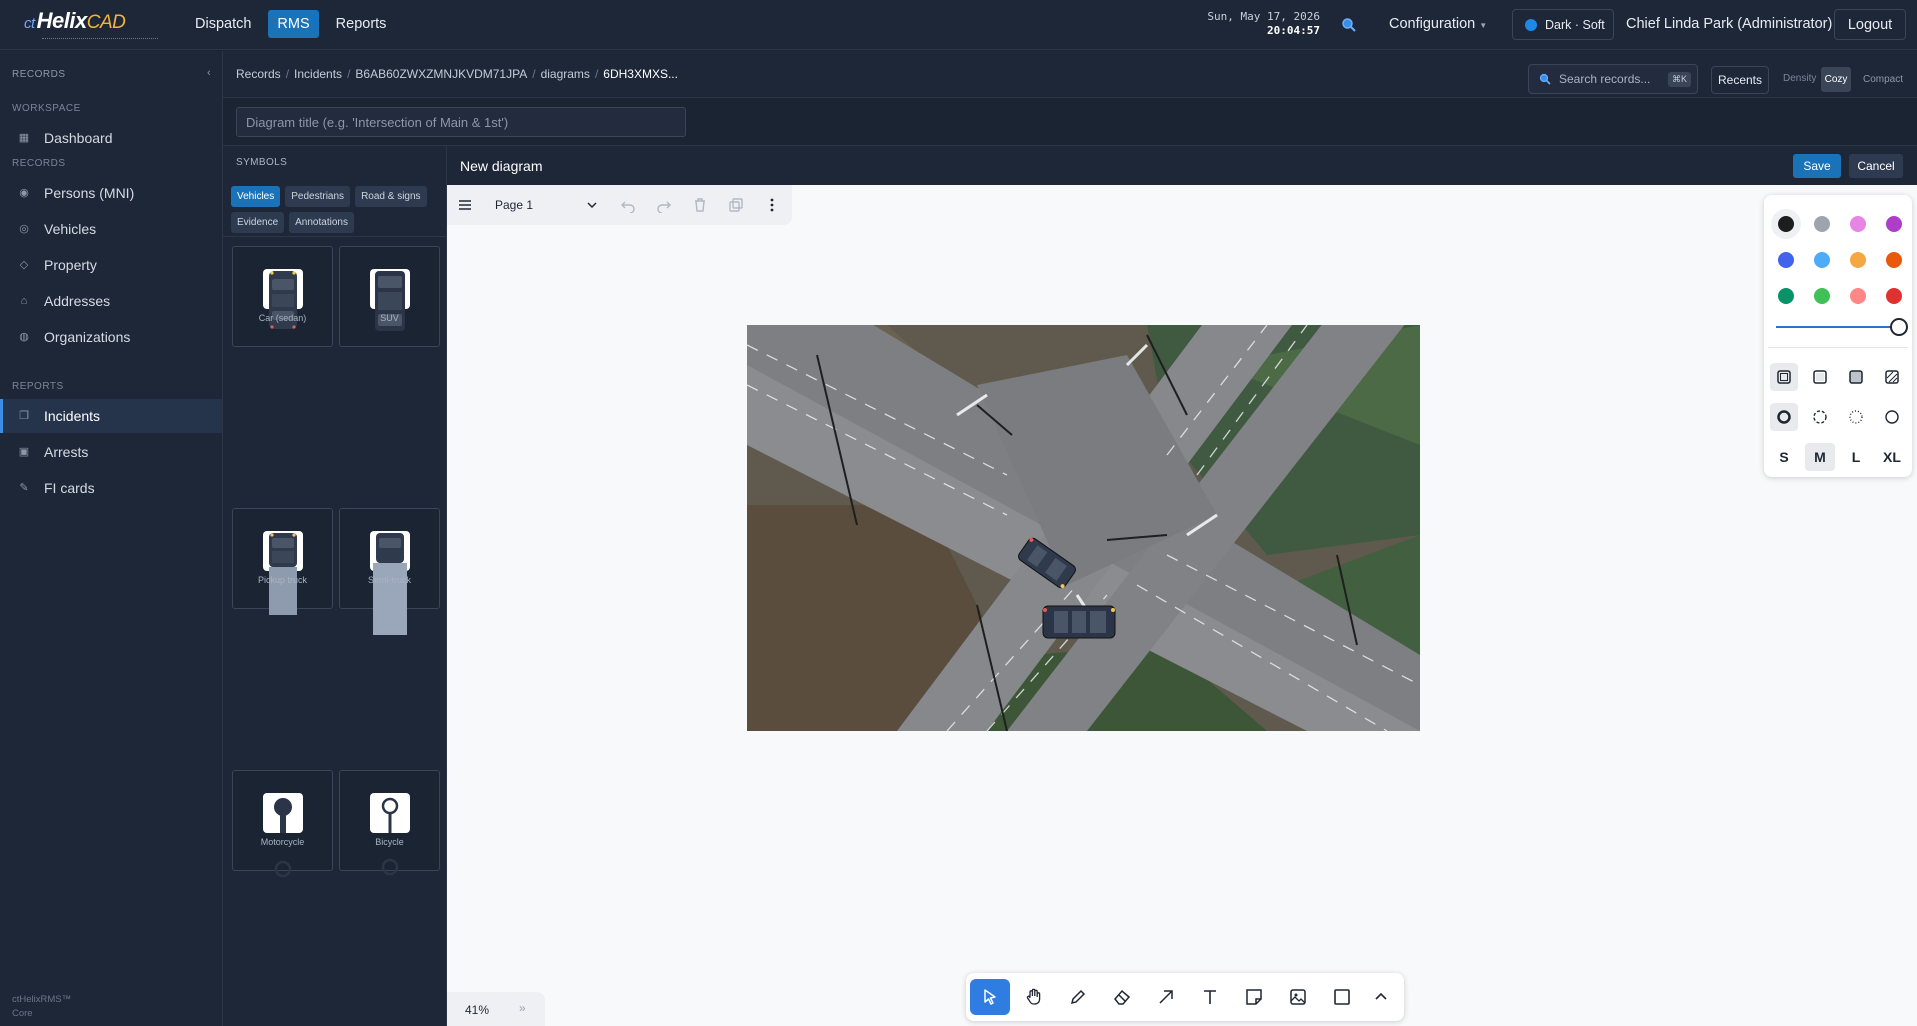 The image size is (1917, 1026). I want to click on stroke-dashed-button, so click(1820, 417).